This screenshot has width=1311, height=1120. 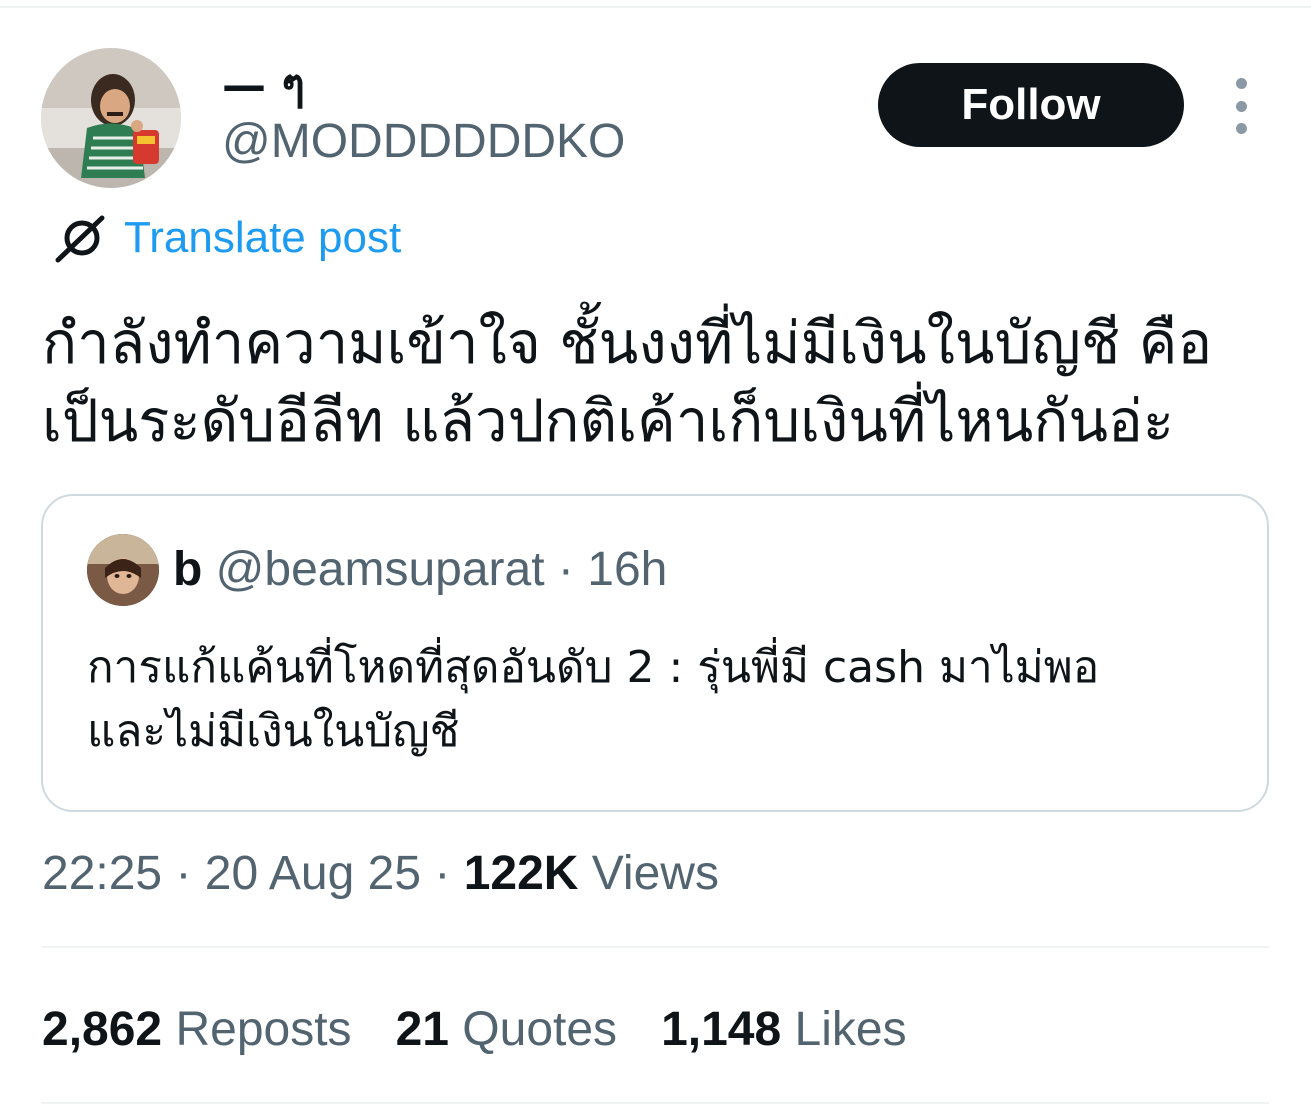 I want to click on avatar-image, so click(x=111, y=118).